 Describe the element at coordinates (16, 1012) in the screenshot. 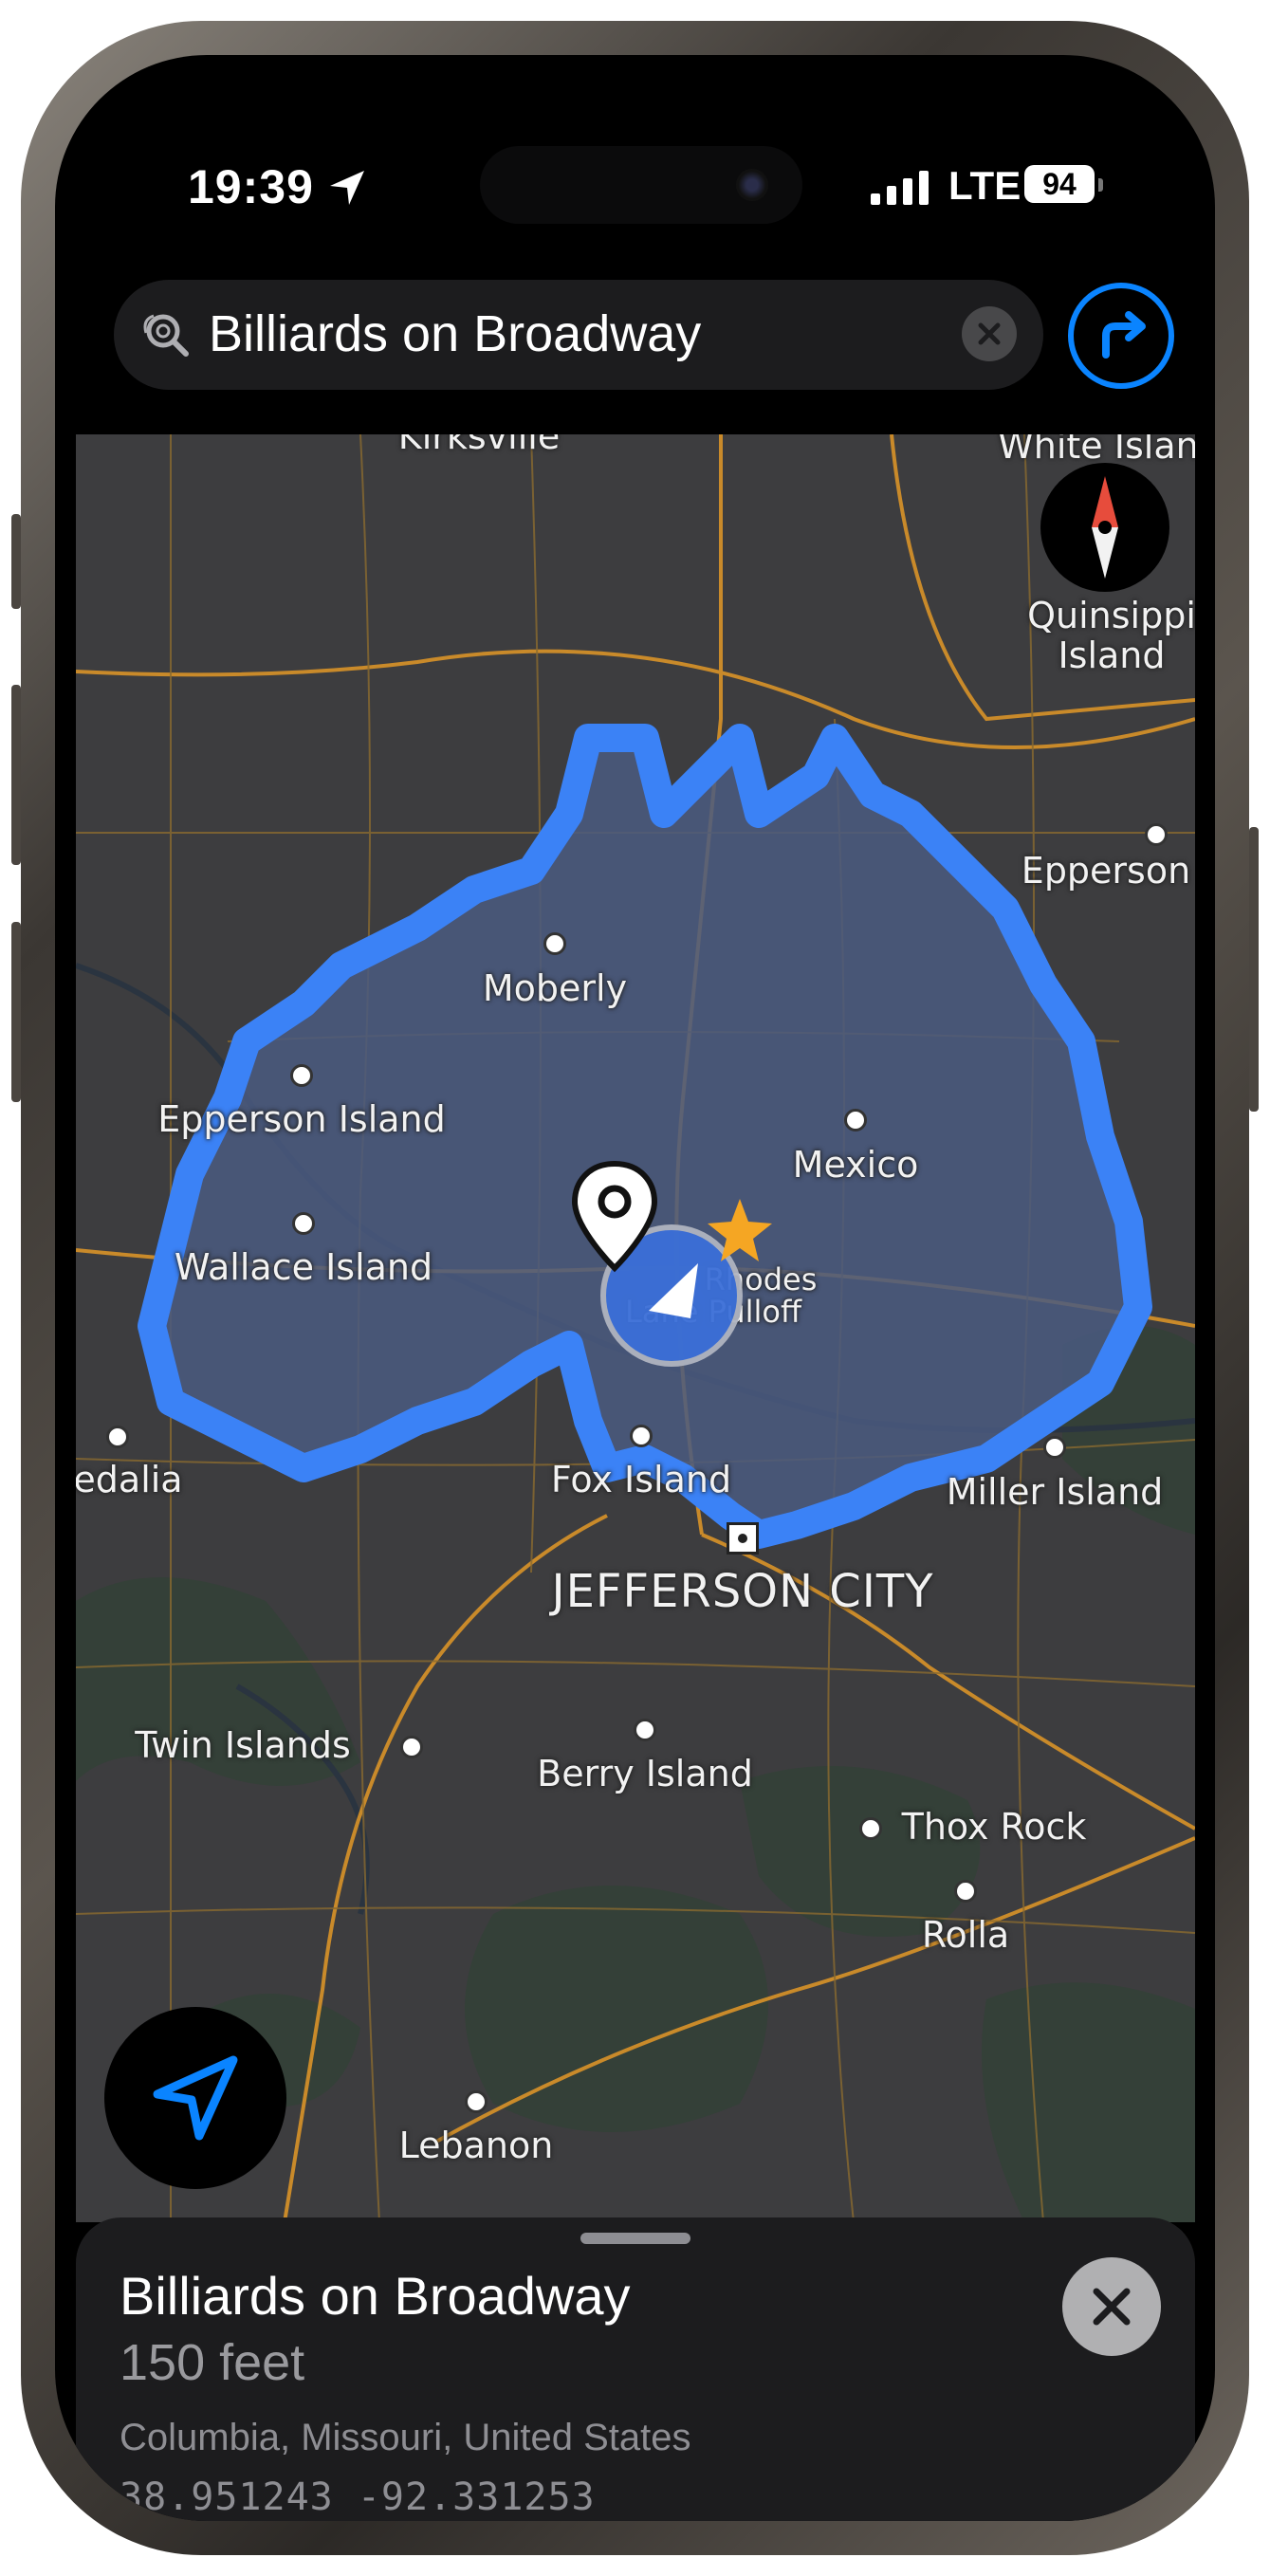

I see `volume-down-button` at that location.